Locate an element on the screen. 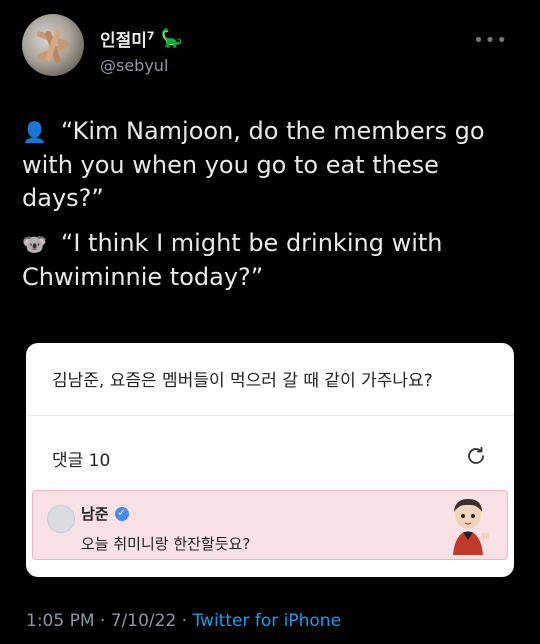 Image resolution: width=540 pixels, height=644 pixels. commenter-name: 남준 is located at coordinates (95, 514).